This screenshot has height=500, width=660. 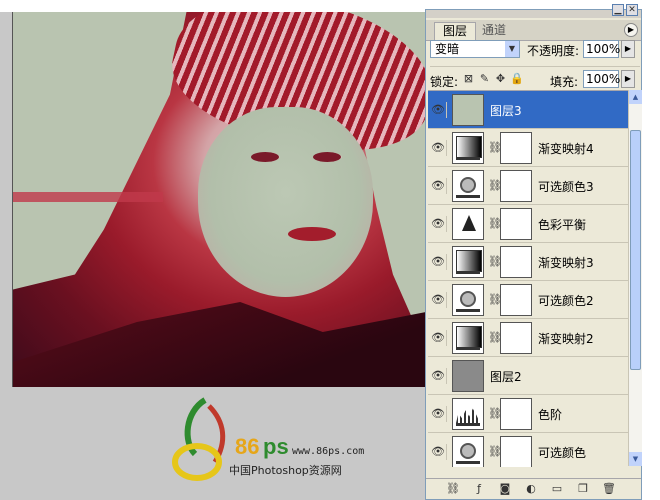 I want to click on lock-brush-icon: ✎, so click(x=484, y=78).